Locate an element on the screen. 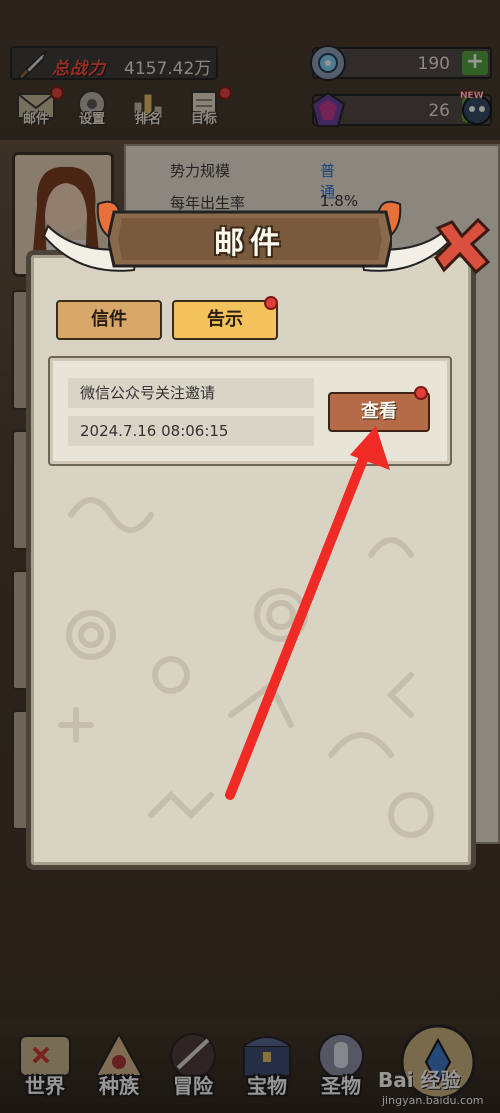 The width and height of the screenshot is (500, 1113). tab-notices: 告示 is located at coordinates (225, 320).